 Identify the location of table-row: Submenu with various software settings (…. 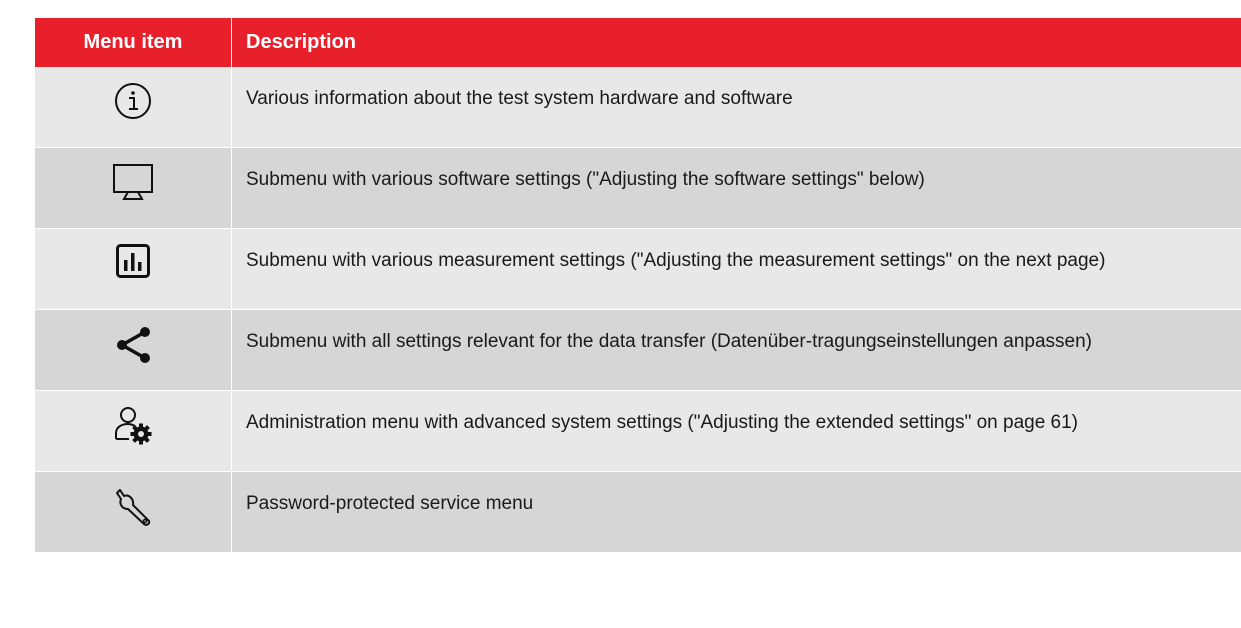
(638, 188).